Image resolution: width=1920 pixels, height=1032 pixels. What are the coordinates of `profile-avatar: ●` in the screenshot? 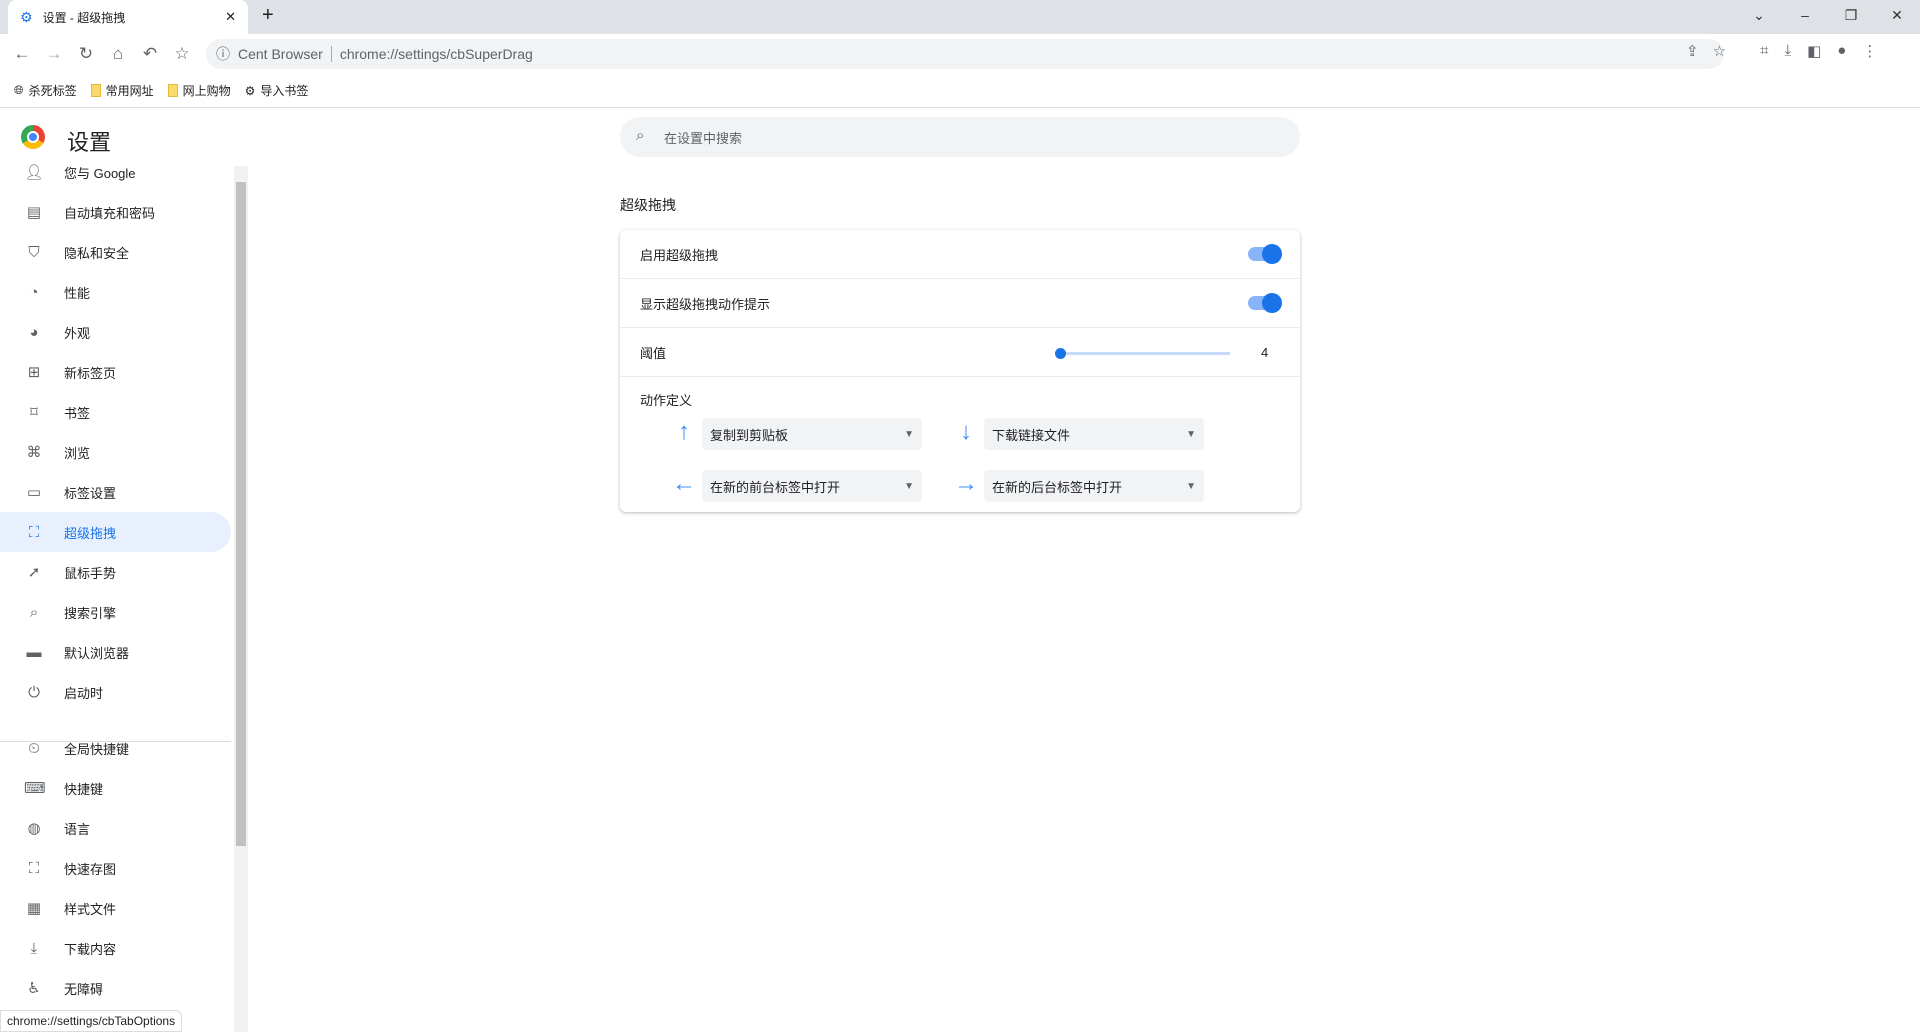 It's located at (1841, 51).